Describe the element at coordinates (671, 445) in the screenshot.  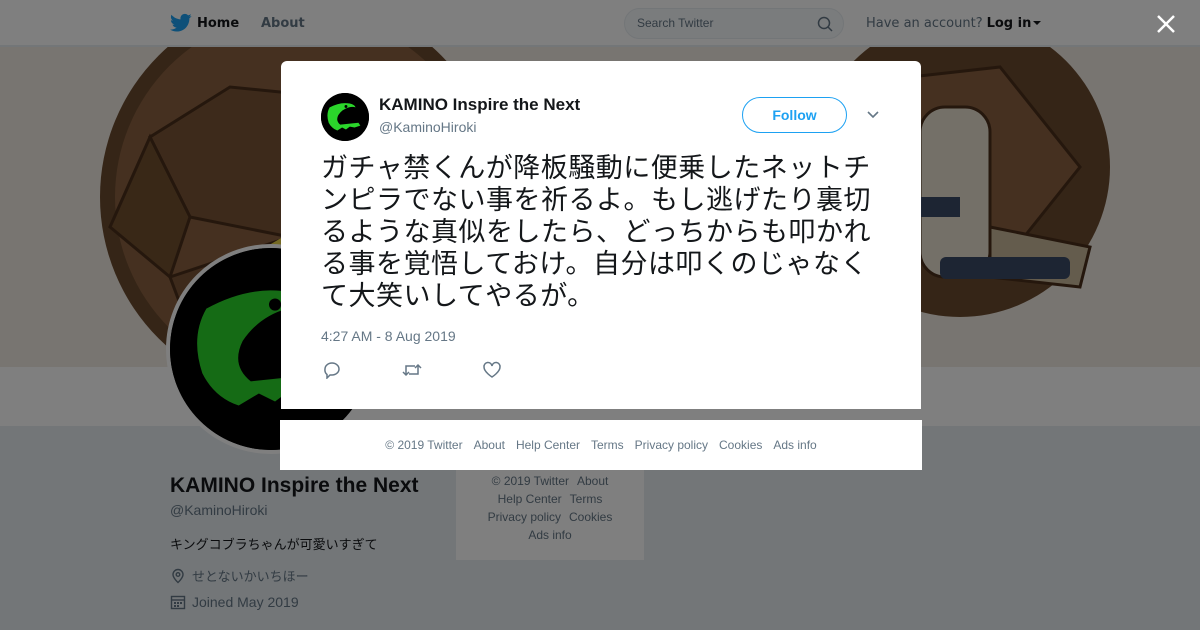
I see `footer-privacy-policy: Privacy policy` at that location.